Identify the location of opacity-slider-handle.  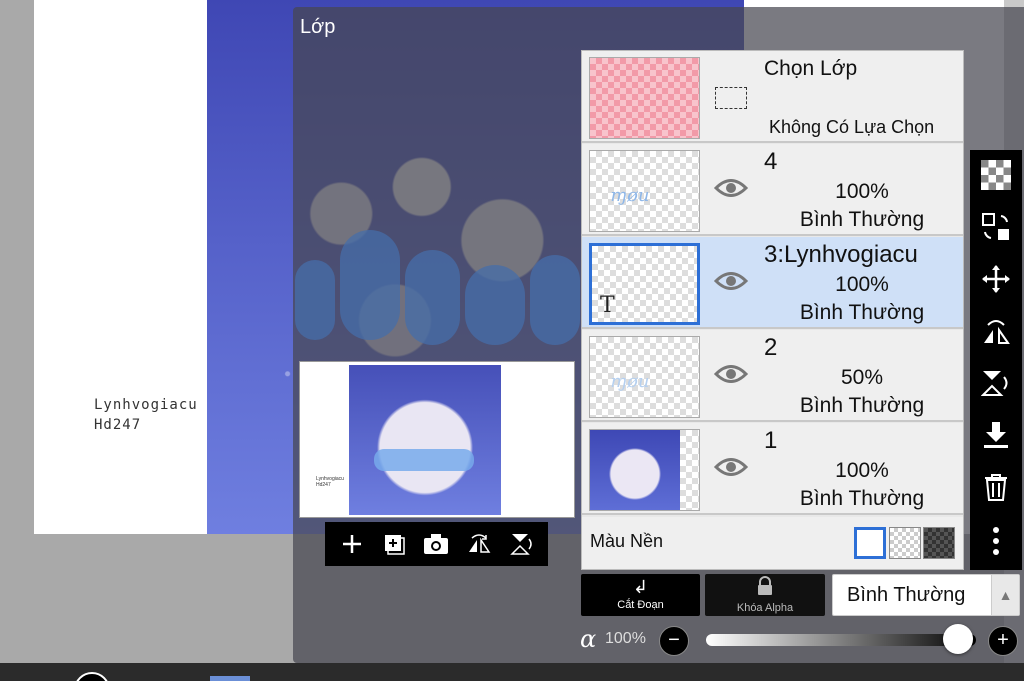
(958, 639).